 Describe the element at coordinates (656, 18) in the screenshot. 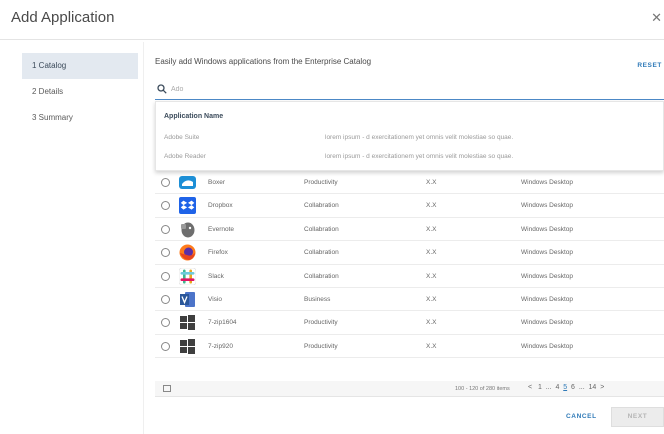

I see `close-icon: ✕` at that location.